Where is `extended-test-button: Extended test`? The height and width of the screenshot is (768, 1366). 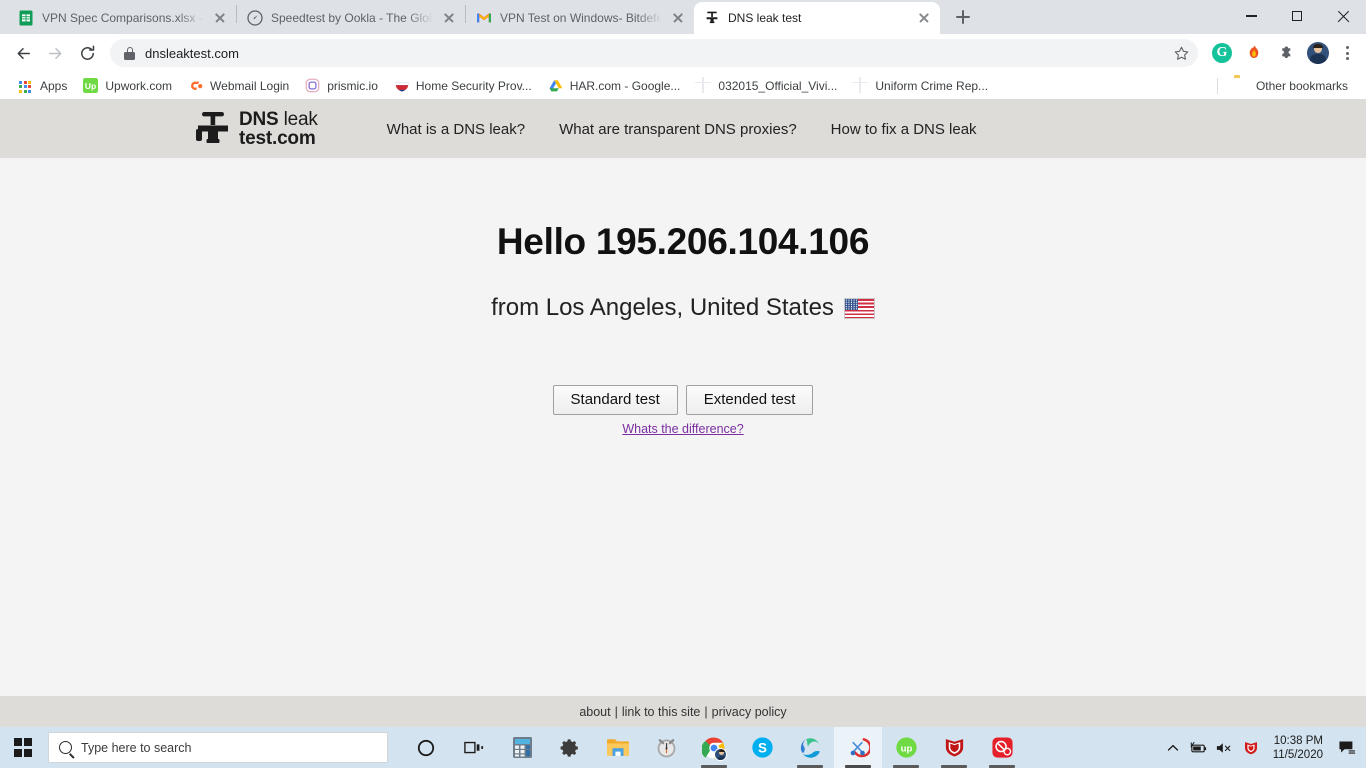 extended-test-button: Extended test is located at coordinates (749, 400).